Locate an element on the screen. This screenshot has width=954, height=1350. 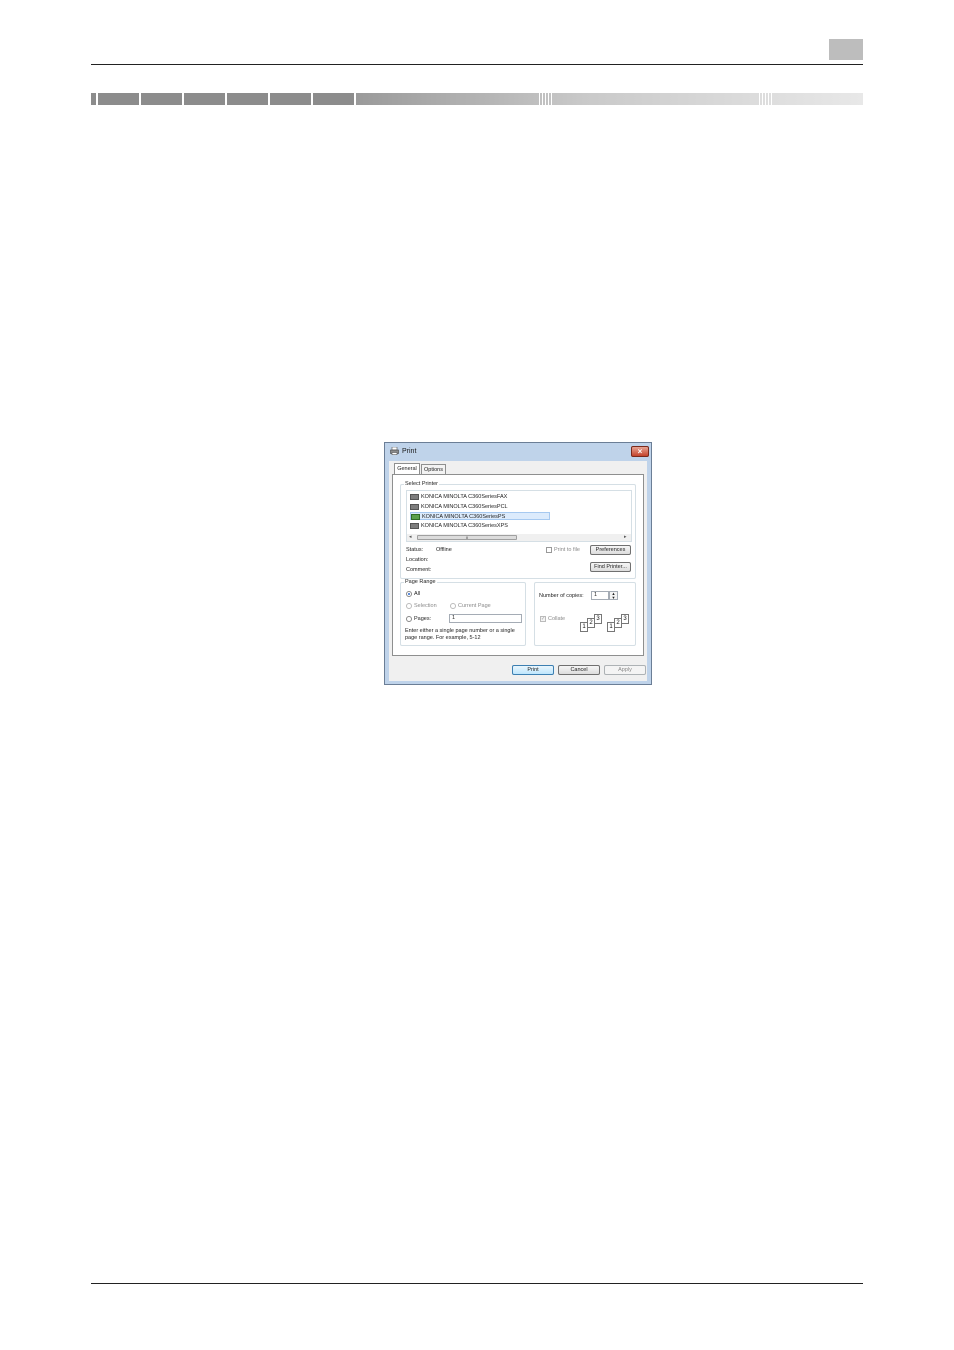
comment-label: Comment: is located at coordinates (419, 570).